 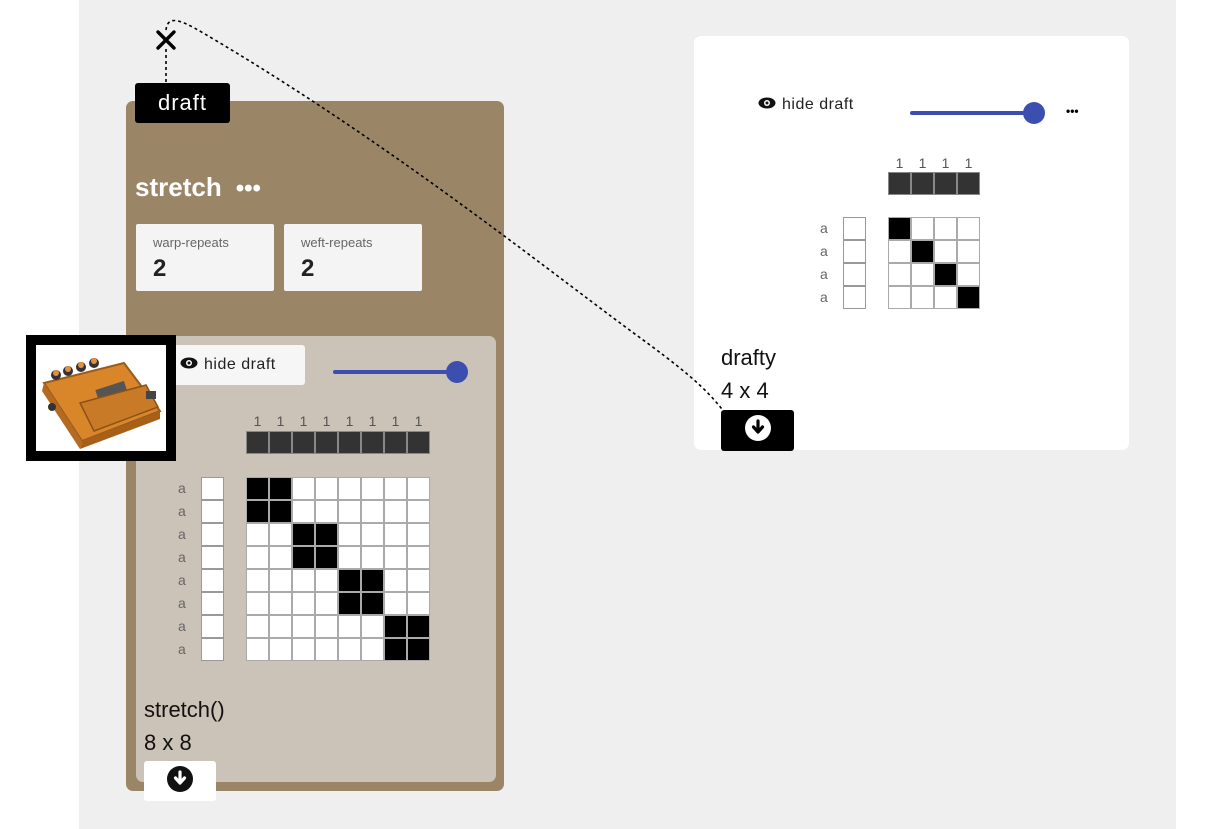 What do you see at coordinates (457, 372) in the screenshot?
I see `slider-handle` at bounding box center [457, 372].